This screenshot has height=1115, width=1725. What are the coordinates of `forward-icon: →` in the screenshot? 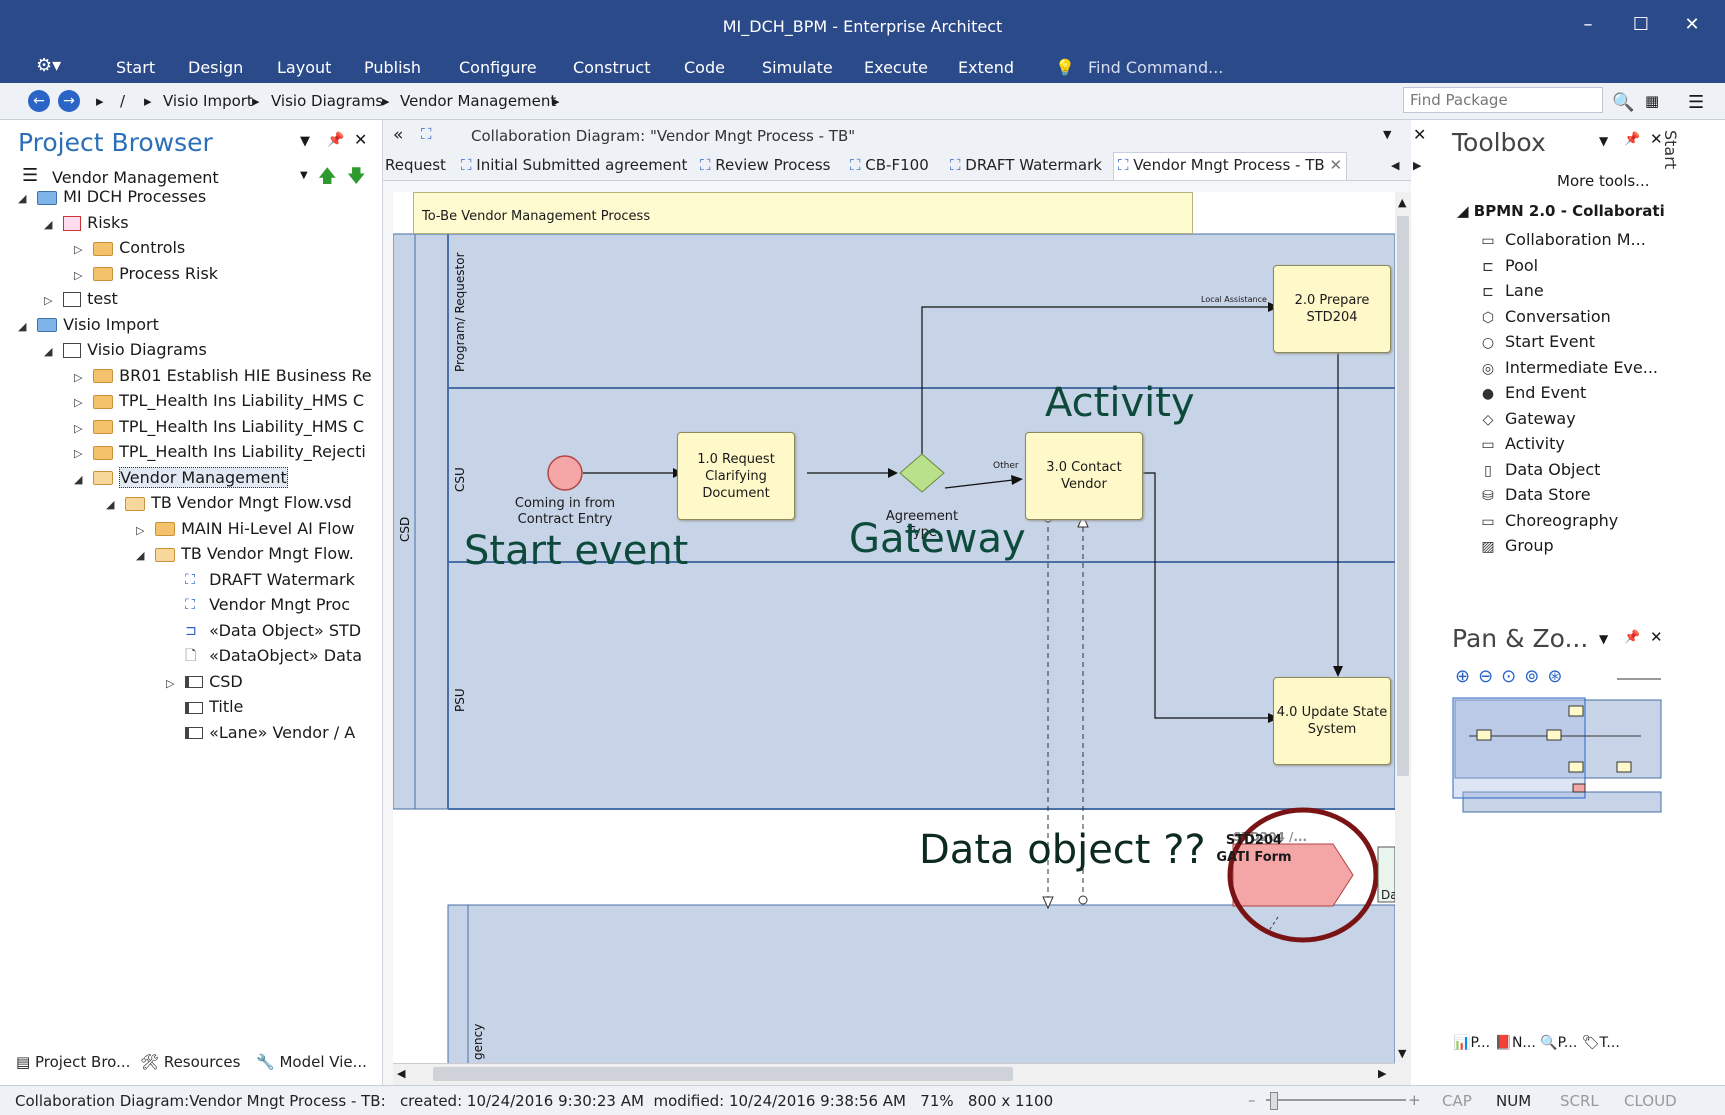 It's located at (69, 101).